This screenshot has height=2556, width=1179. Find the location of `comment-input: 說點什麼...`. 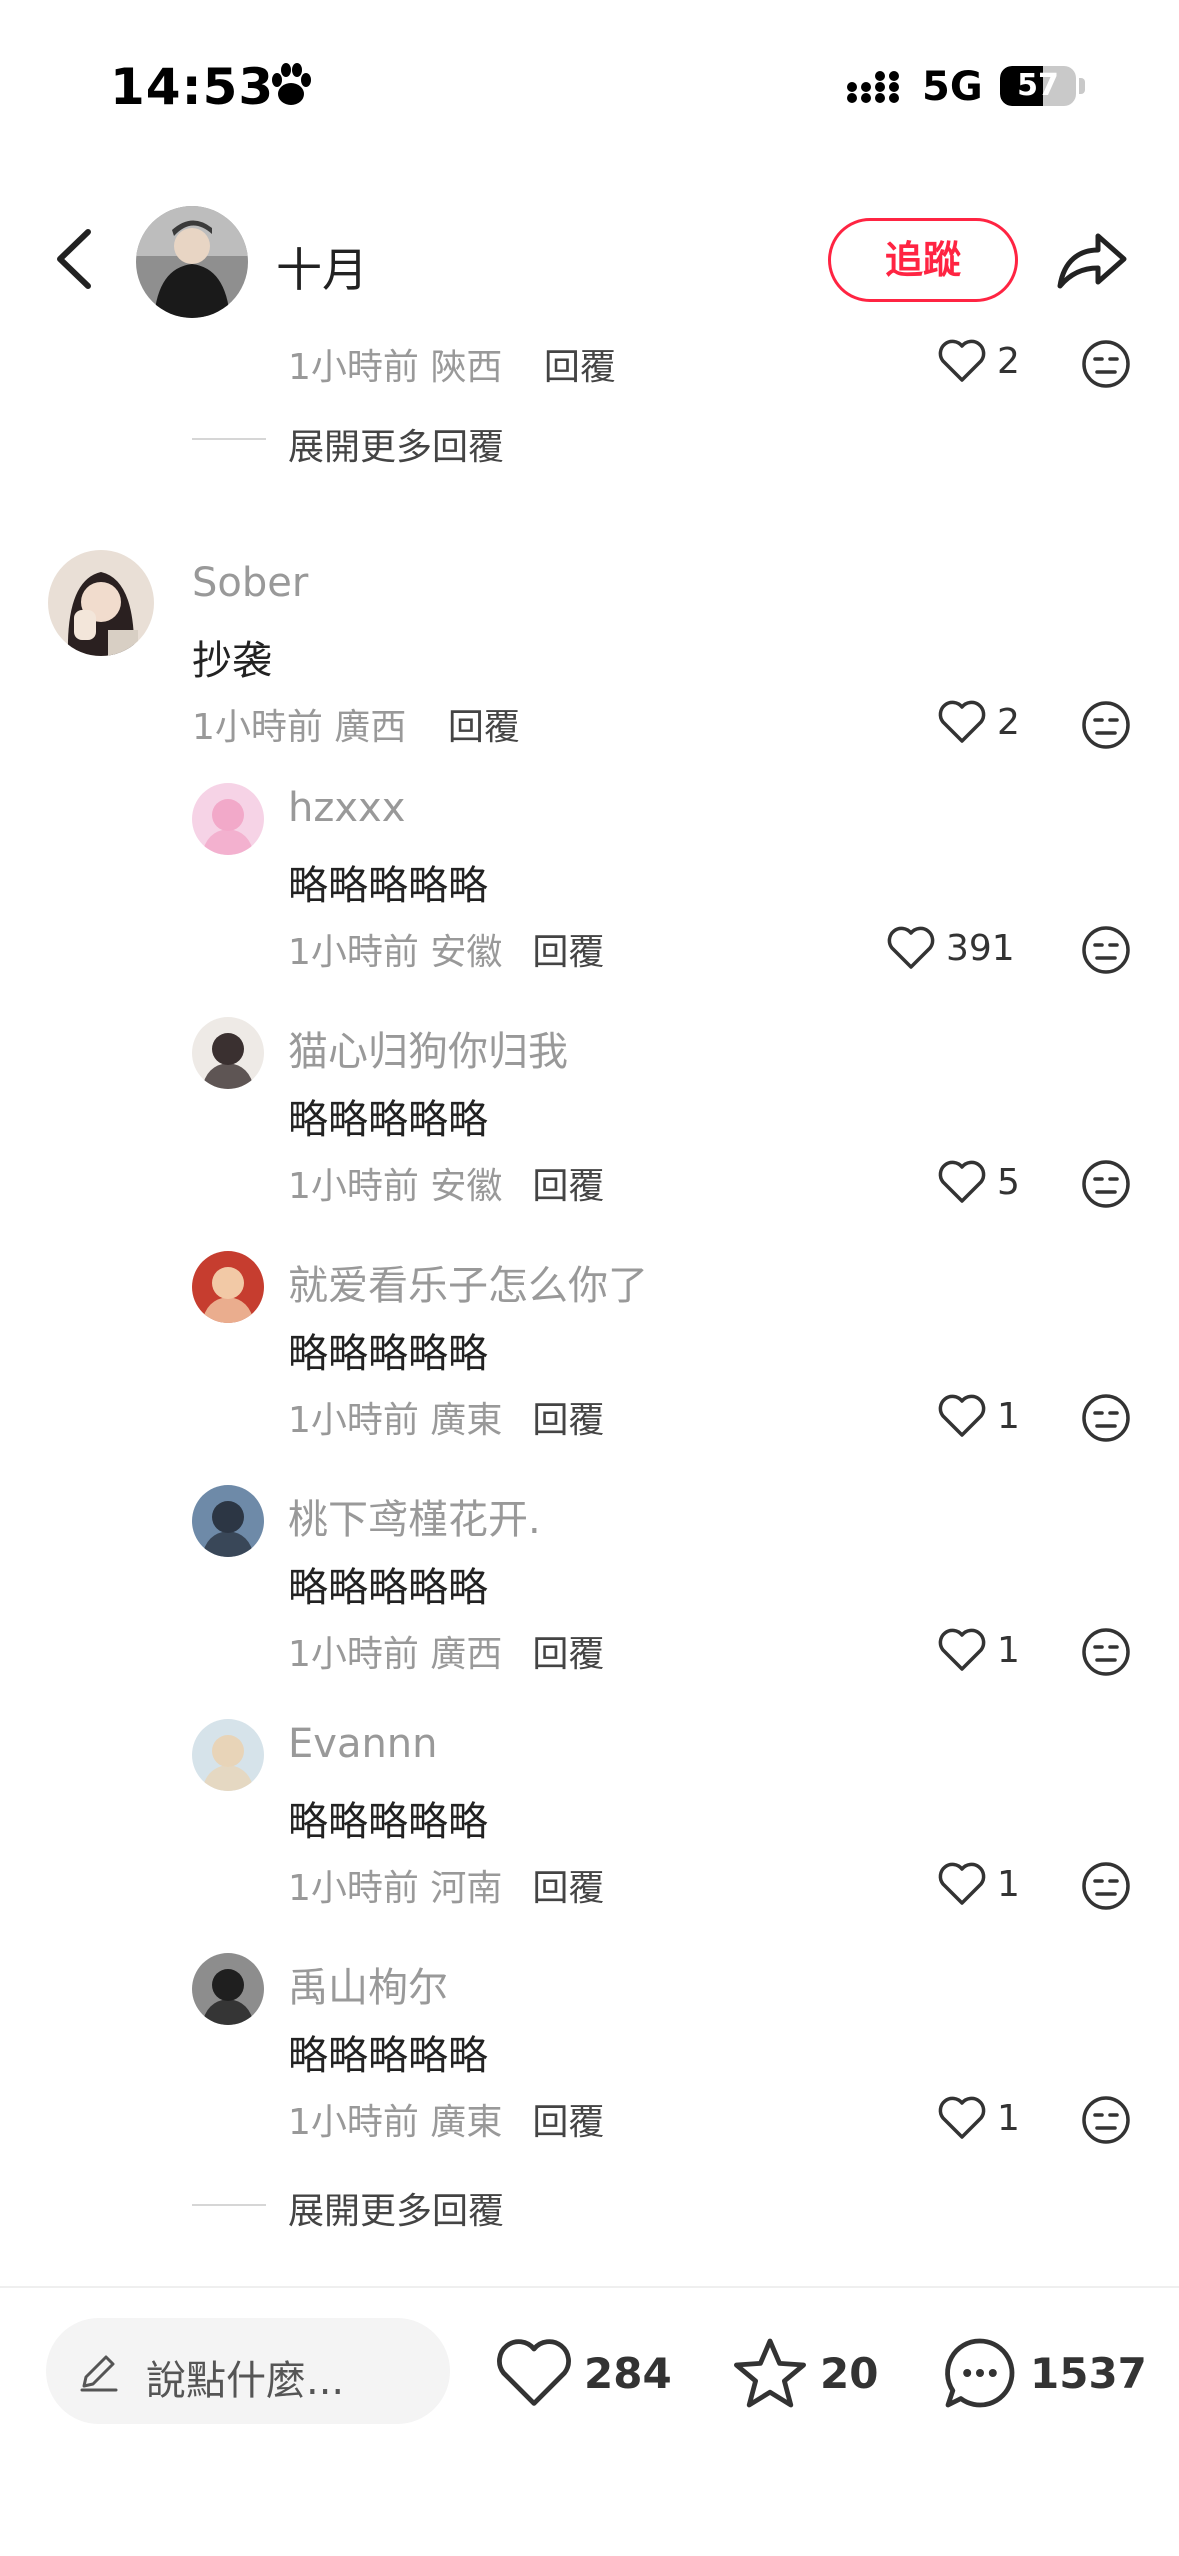

comment-input: 說點什麼... is located at coordinates (248, 2371).